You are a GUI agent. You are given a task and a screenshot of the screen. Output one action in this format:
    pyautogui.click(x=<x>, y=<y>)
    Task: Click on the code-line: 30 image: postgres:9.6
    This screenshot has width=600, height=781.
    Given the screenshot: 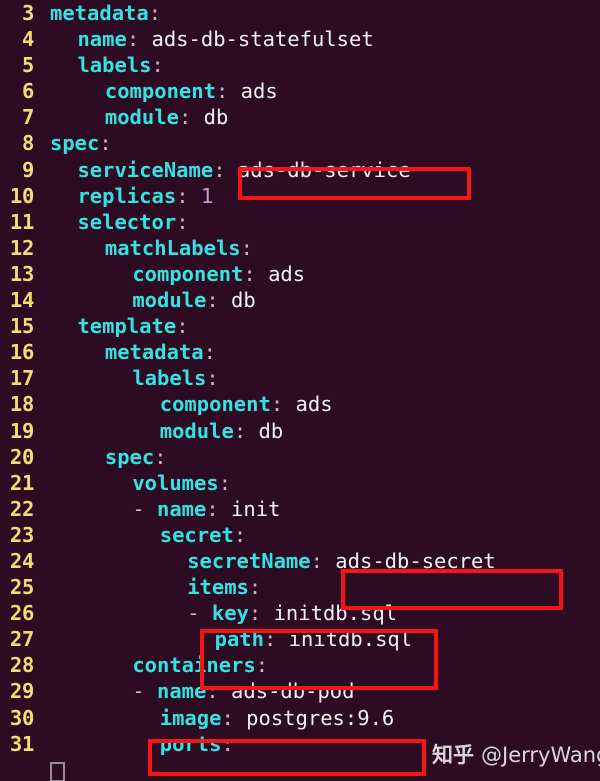 What is the action you would take?
    pyautogui.click(x=300, y=718)
    